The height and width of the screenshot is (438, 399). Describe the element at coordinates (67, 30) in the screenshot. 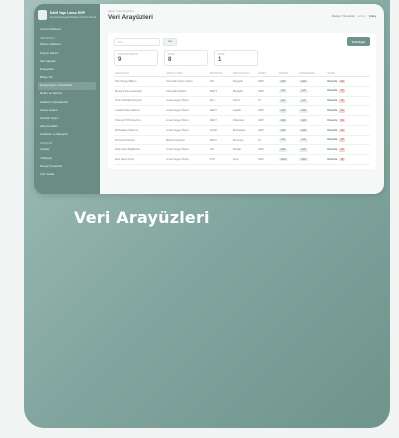

I see `sidebar-item: Kontrol Merkezi` at that location.